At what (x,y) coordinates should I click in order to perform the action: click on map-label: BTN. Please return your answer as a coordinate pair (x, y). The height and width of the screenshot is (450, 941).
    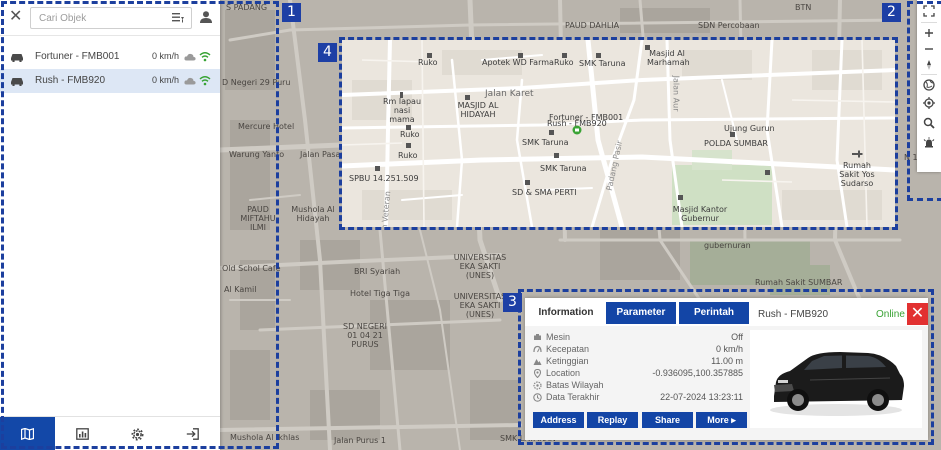
    Looking at the image, I should click on (803, 7).